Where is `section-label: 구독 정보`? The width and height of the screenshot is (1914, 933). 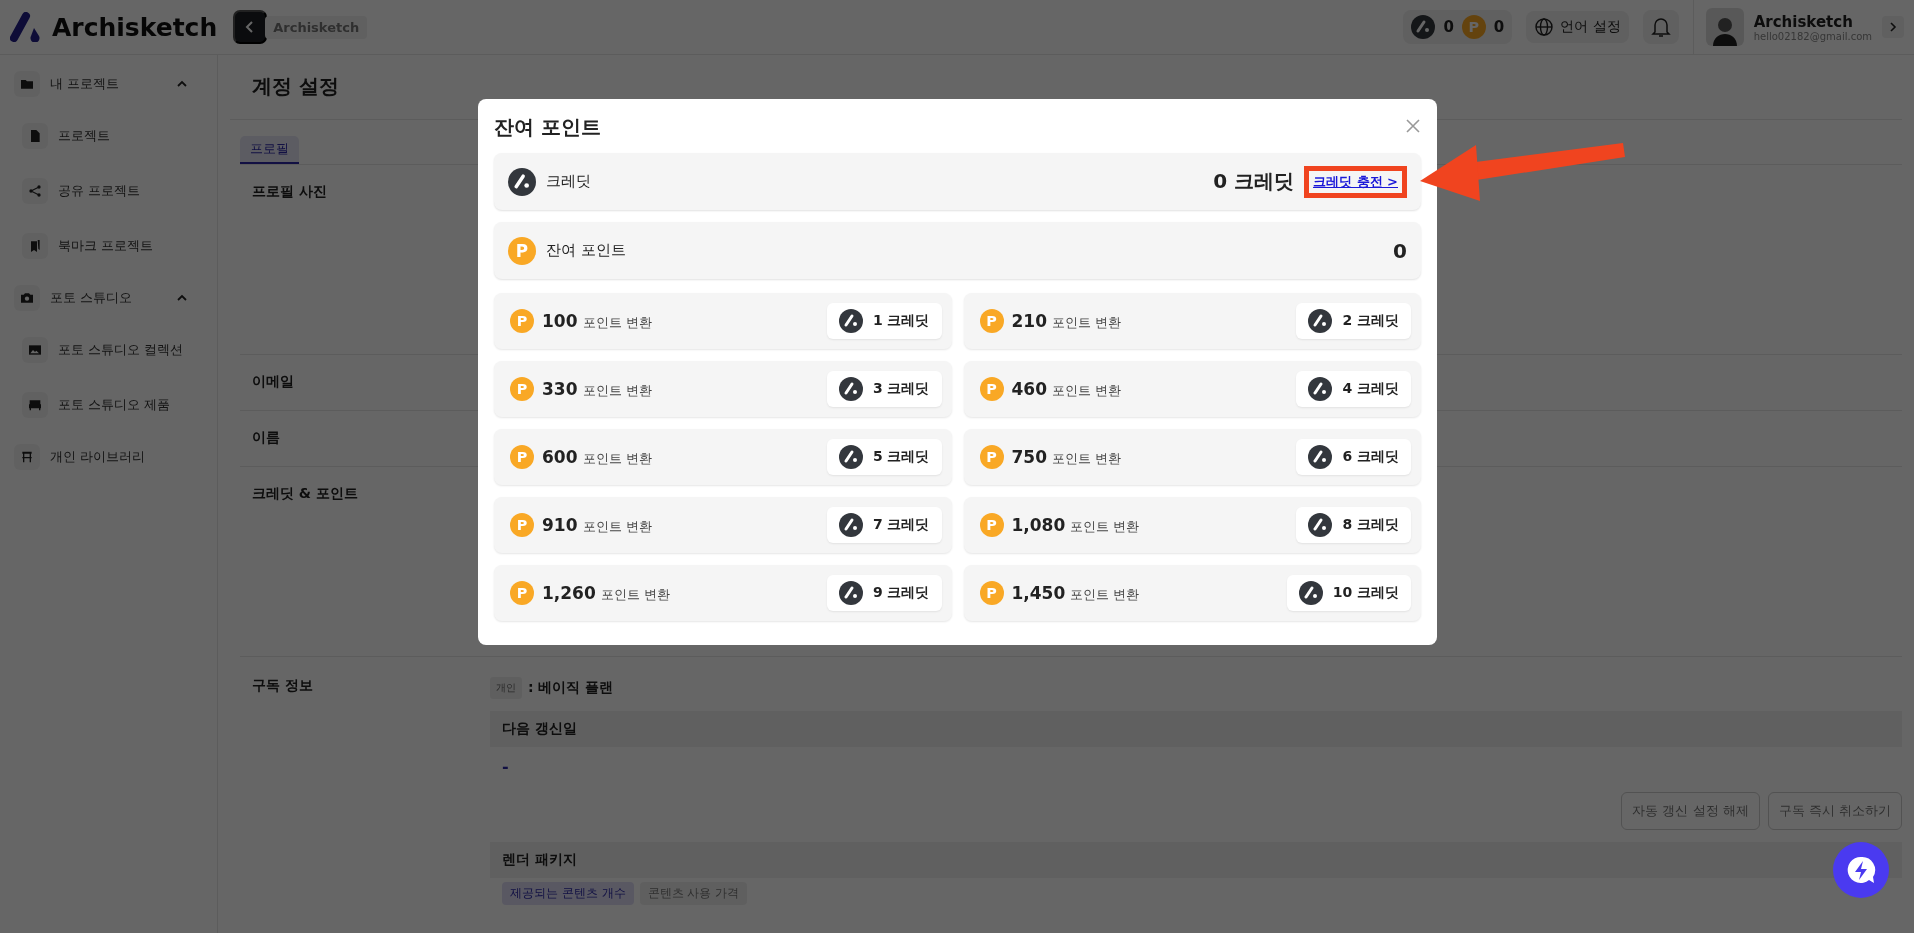
section-label: 구독 정보 is located at coordinates (283, 686).